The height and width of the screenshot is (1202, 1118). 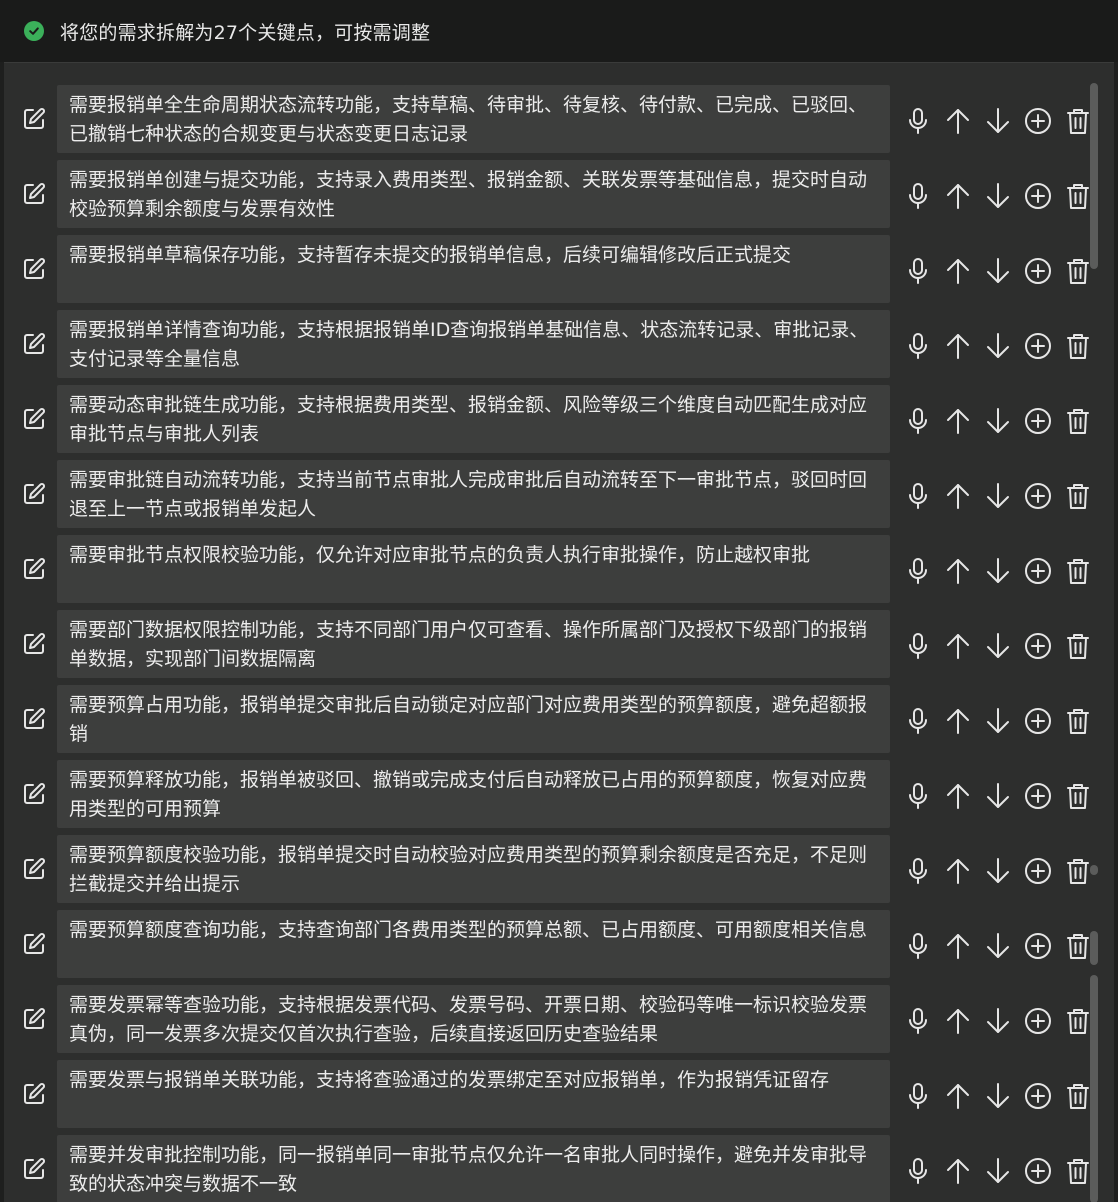 What do you see at coordinates (473, 269) in the screenshot?
I see `key-point-text: 需要报销单草稿保存功能，支持暂存未提交的报销单信息，后续可编辑修改后正式提交` at bounding box center [473, 269].